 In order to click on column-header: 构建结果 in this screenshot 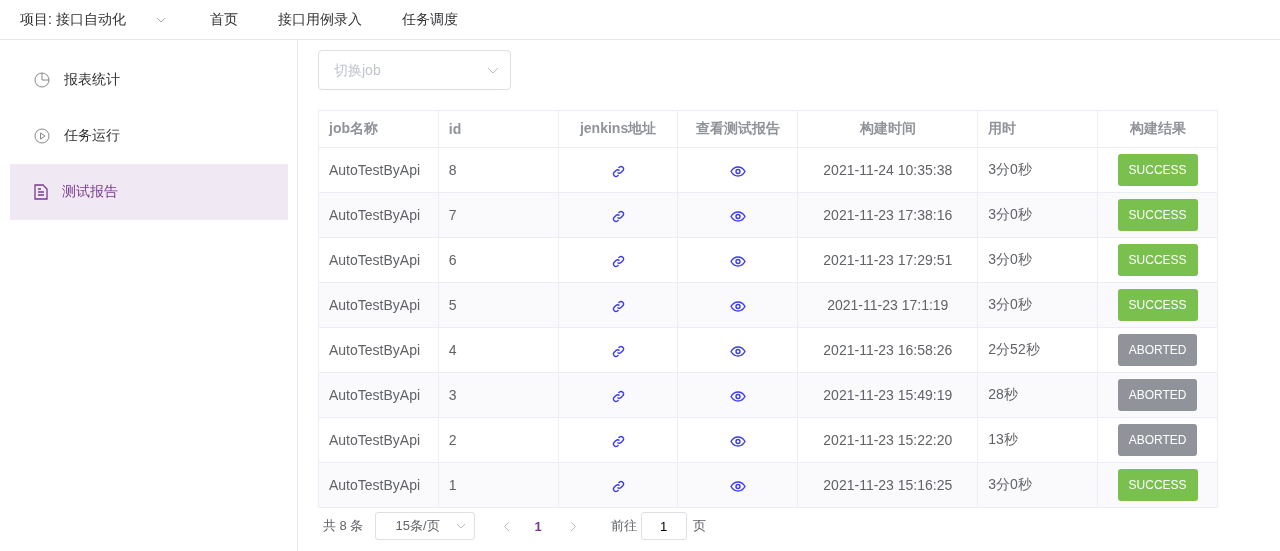, I will do `click(1157, 129)`.